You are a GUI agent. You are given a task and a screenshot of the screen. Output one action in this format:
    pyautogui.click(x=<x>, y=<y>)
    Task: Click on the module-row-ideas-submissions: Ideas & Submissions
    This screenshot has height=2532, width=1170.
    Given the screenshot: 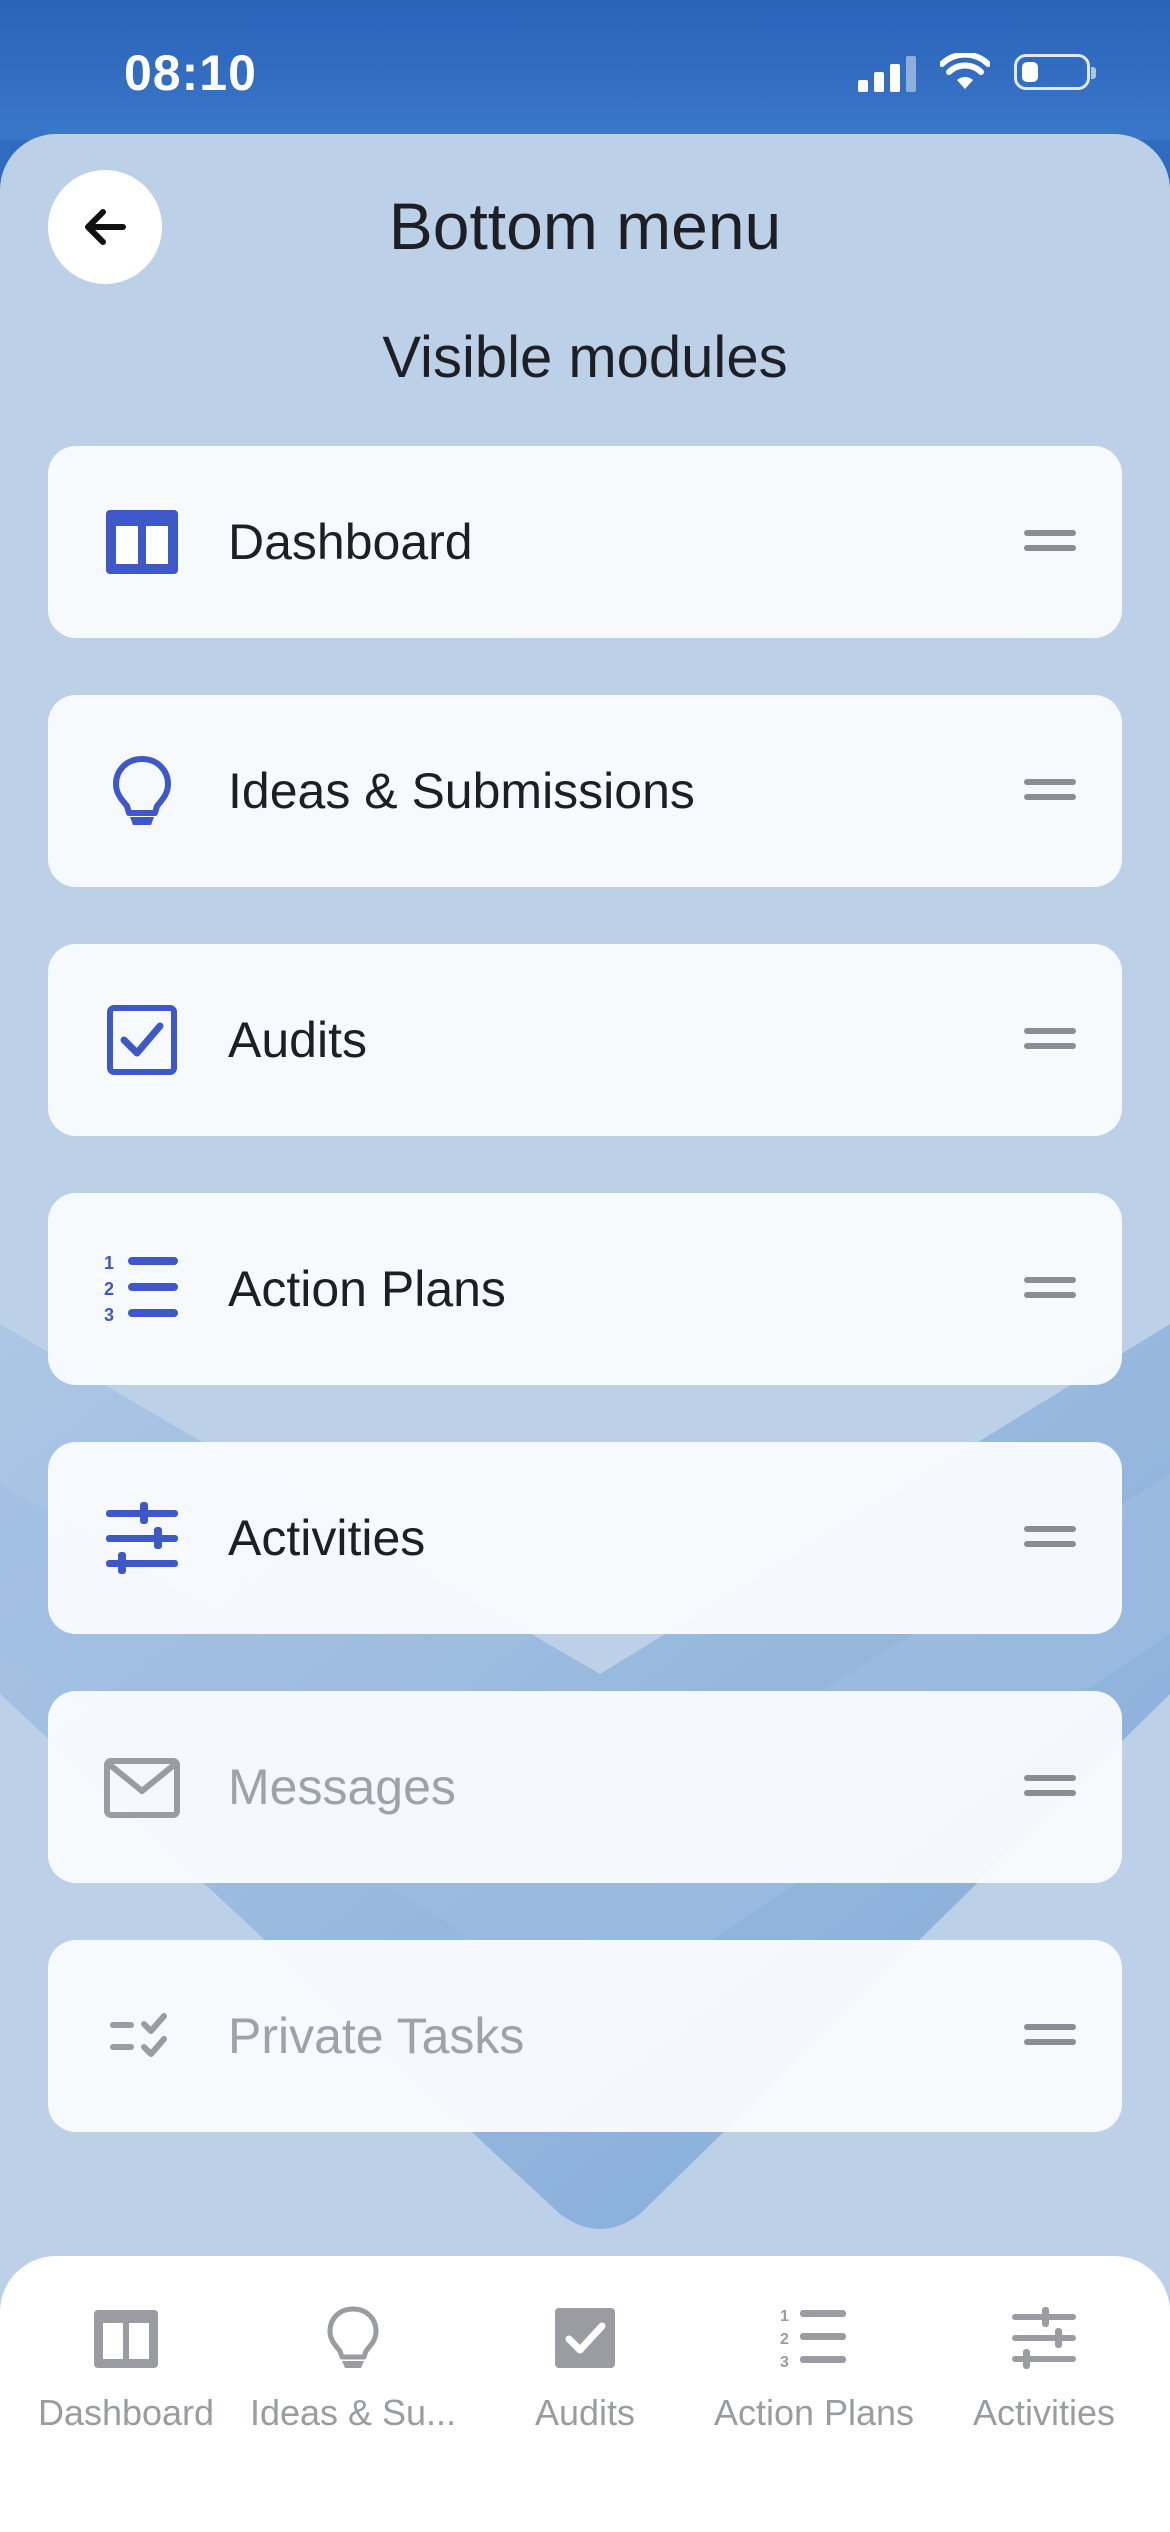 What is the action you would take?
    pyautogui.click(x=585, y=791)
    